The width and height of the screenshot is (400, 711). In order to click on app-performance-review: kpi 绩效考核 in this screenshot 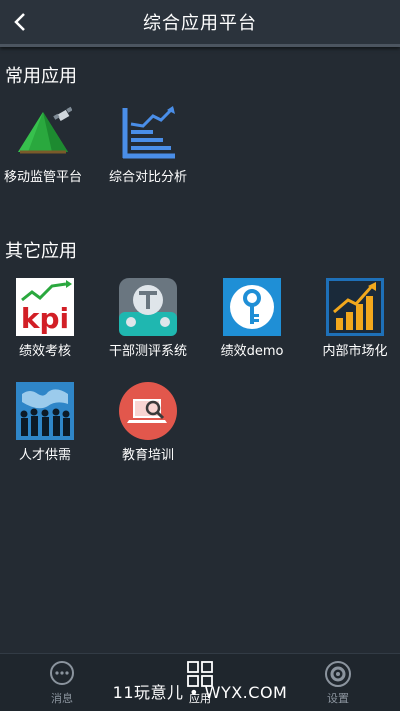, I will do `click(47, 318)`.